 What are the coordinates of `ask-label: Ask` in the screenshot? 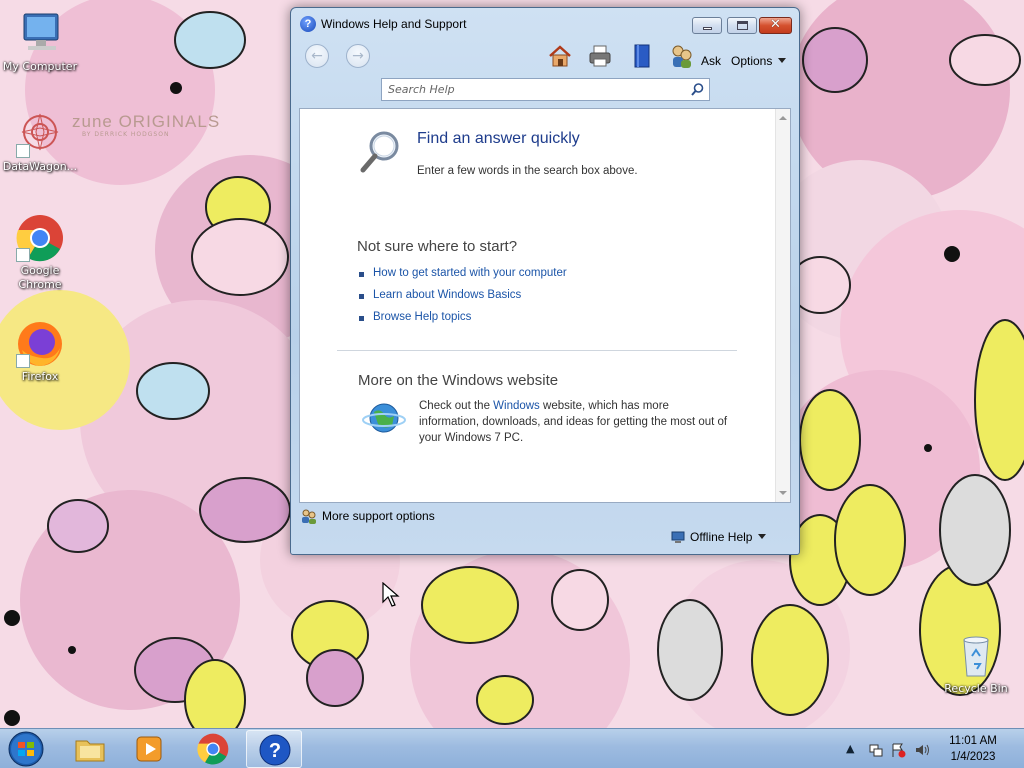 It's located at (711, 61).